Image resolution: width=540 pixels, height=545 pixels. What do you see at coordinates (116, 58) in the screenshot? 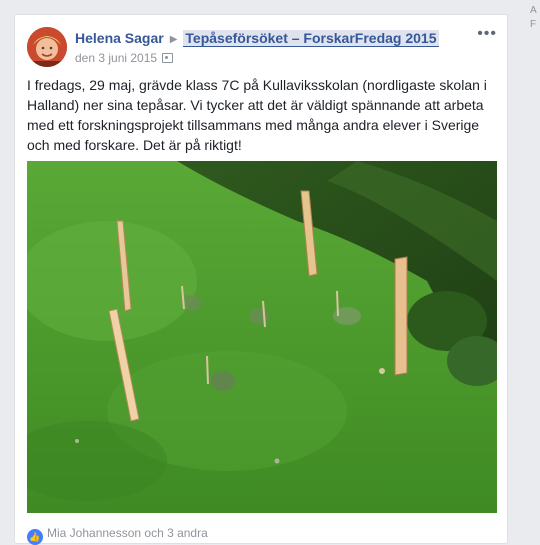
I see `post-date: den 3 juni 2015` at bounding box center [116, 58].